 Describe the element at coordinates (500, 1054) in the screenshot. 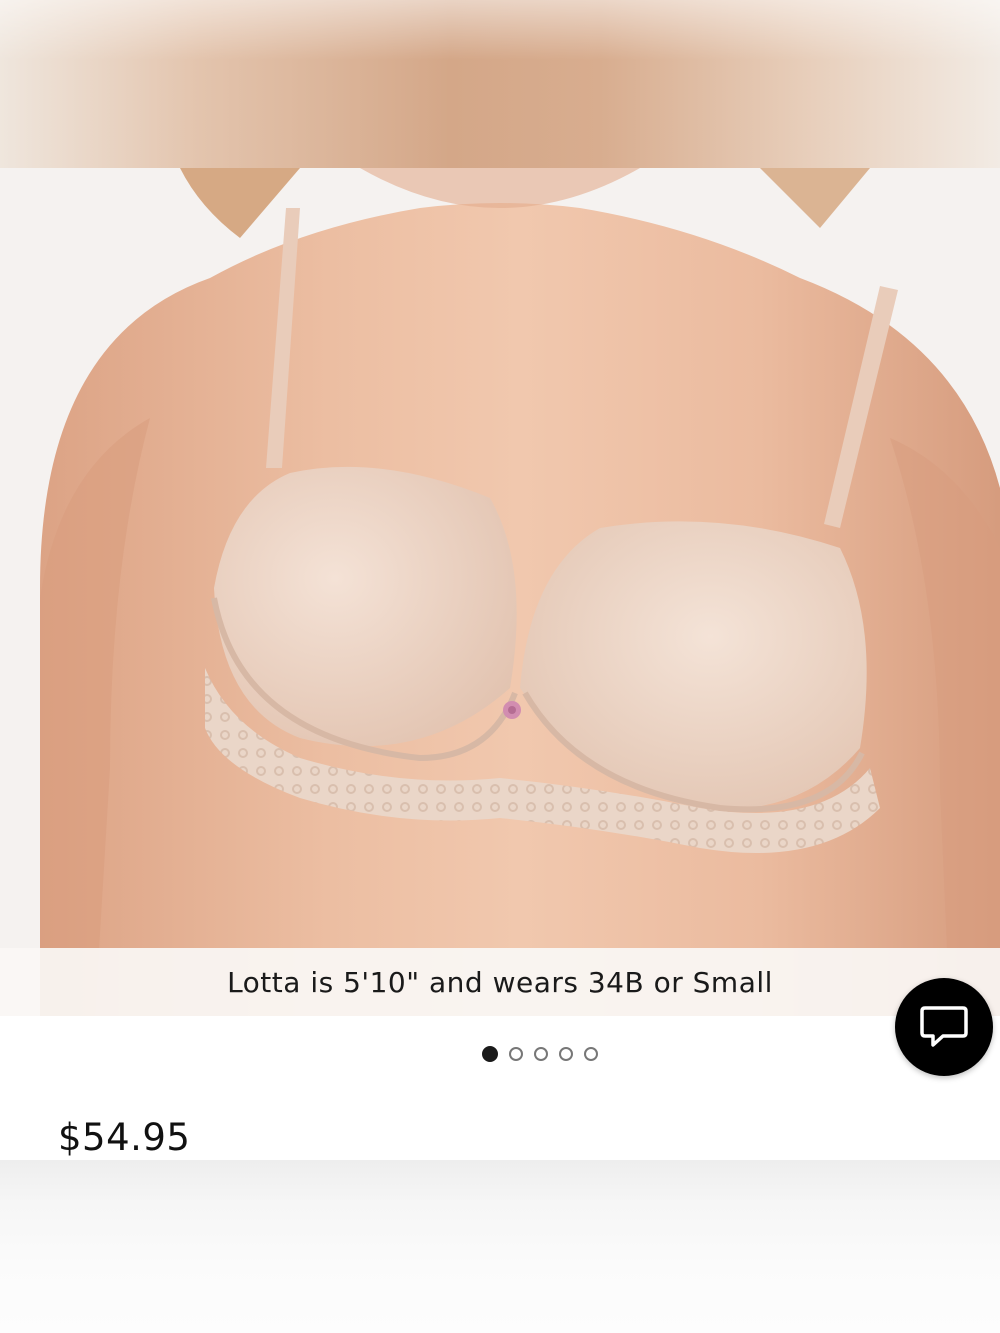

I see `carousel-pagination` at that location.